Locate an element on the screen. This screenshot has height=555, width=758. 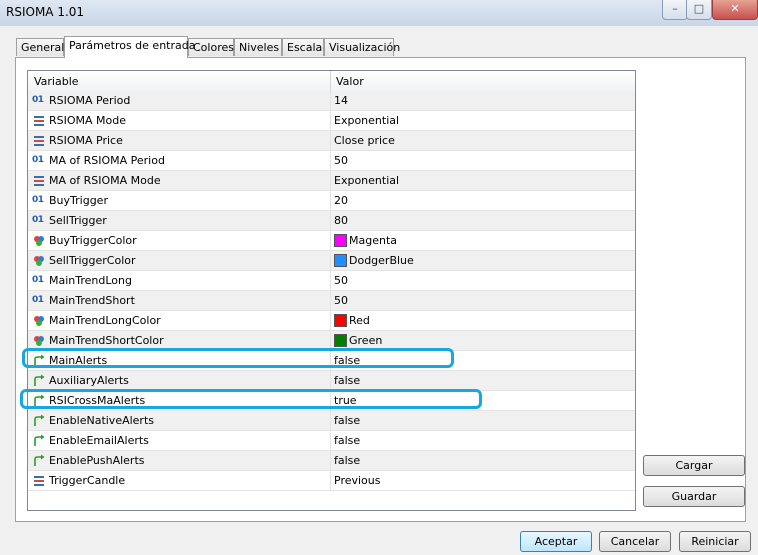
enum-icon is located at coordinates (39, 181).